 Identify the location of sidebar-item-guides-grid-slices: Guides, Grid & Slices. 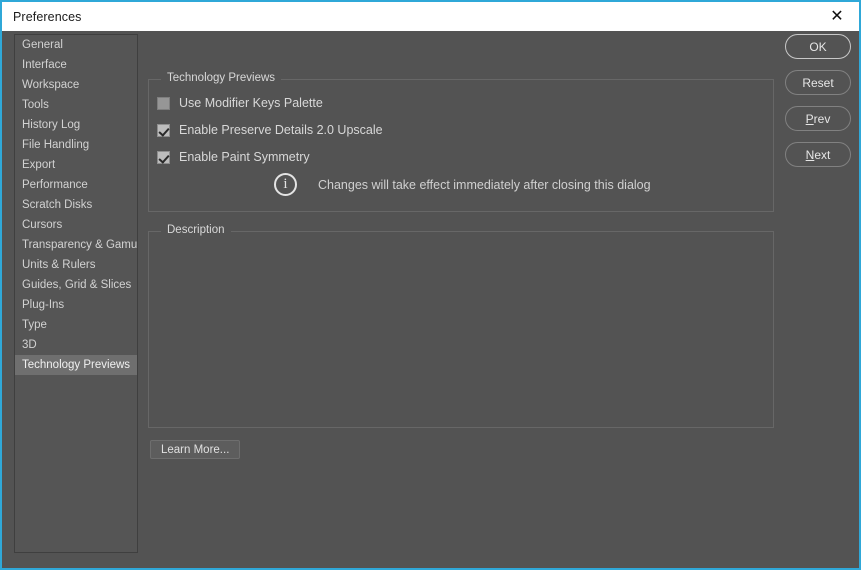
(76, 285).